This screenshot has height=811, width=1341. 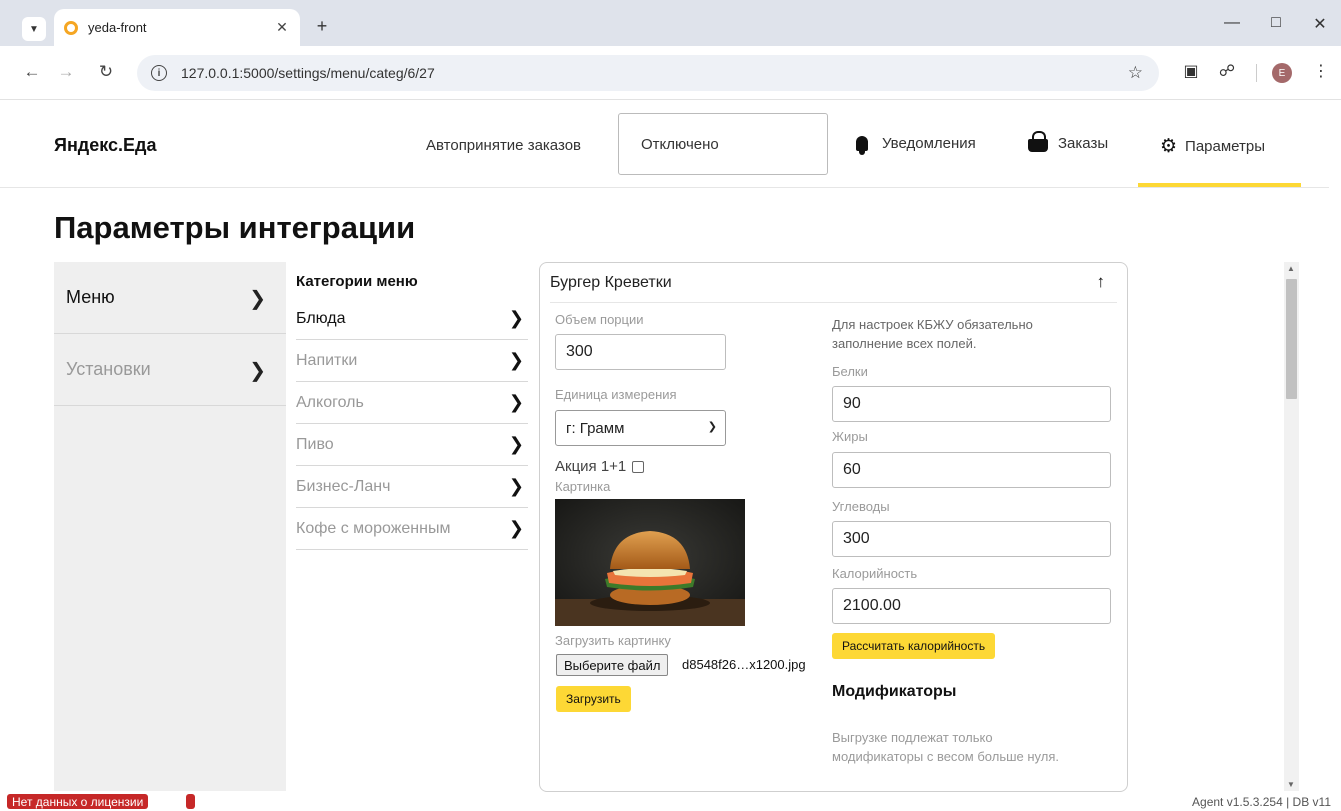 What do you see at coordinates (638, 466) in the screenshot?
I see `promo-checkbox` at bounding box center [638, 466].